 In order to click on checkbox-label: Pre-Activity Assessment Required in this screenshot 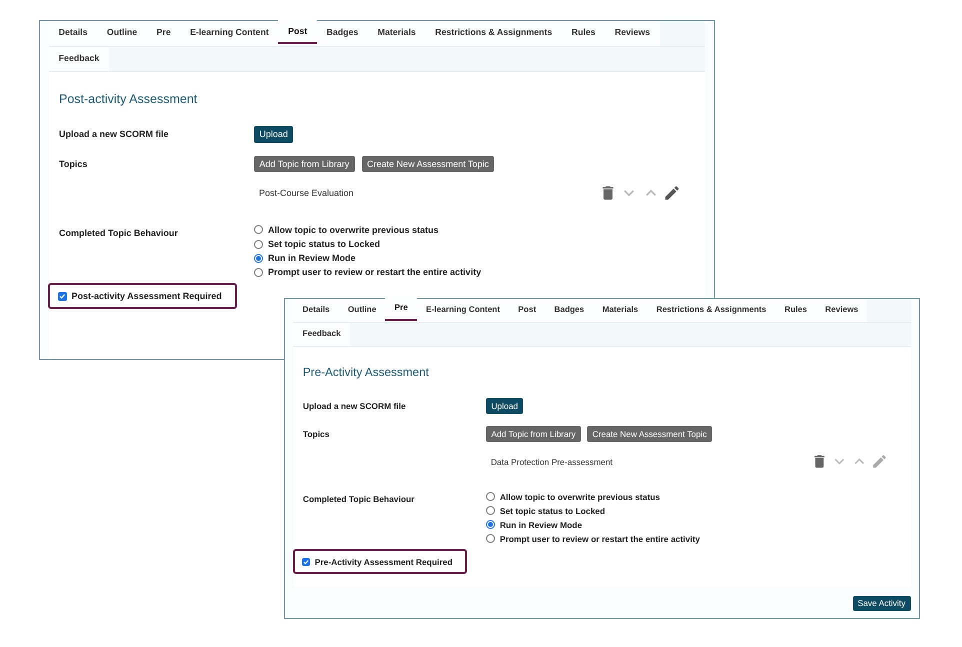, I will do `click(383, 561)`.